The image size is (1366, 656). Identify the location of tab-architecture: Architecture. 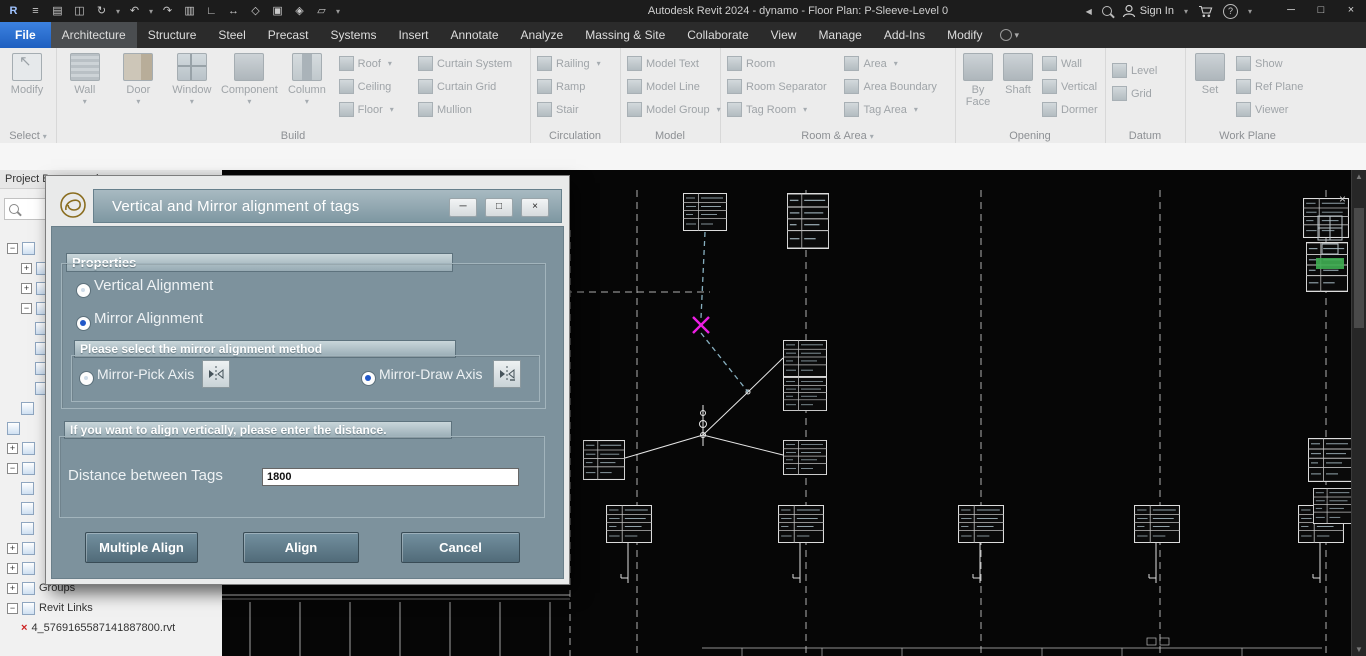
(93, 35).